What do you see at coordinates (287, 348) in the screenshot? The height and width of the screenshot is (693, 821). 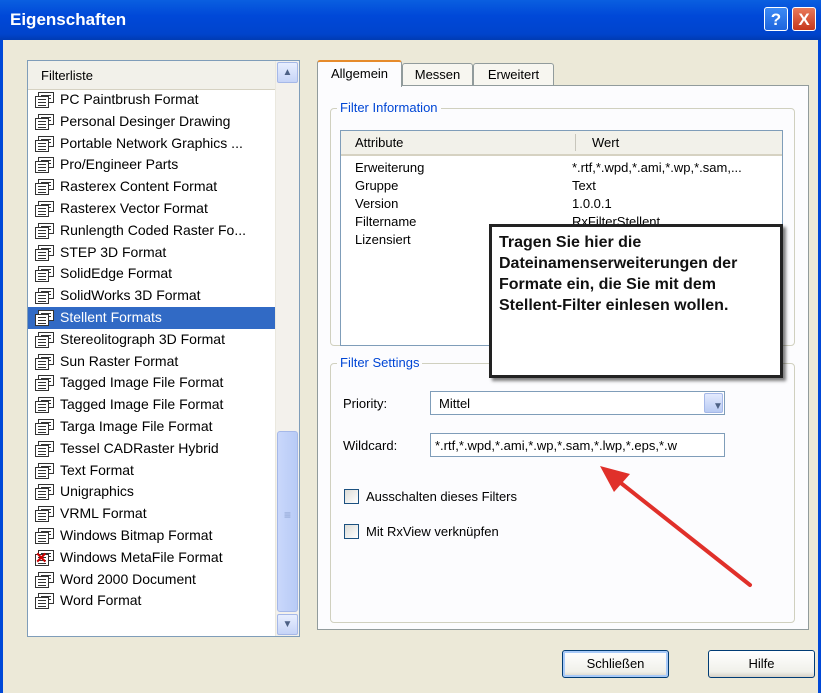 I see `filter-list-scrollbar: ▲ ▼` at bounding box center [287, 348].